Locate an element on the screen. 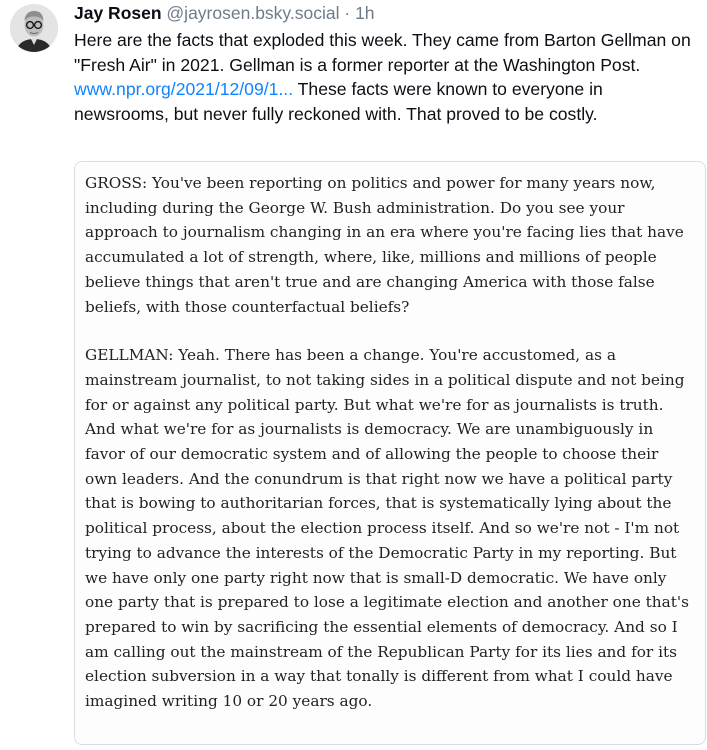  post-timestamp: 1h is located at coordinates (364, 13).